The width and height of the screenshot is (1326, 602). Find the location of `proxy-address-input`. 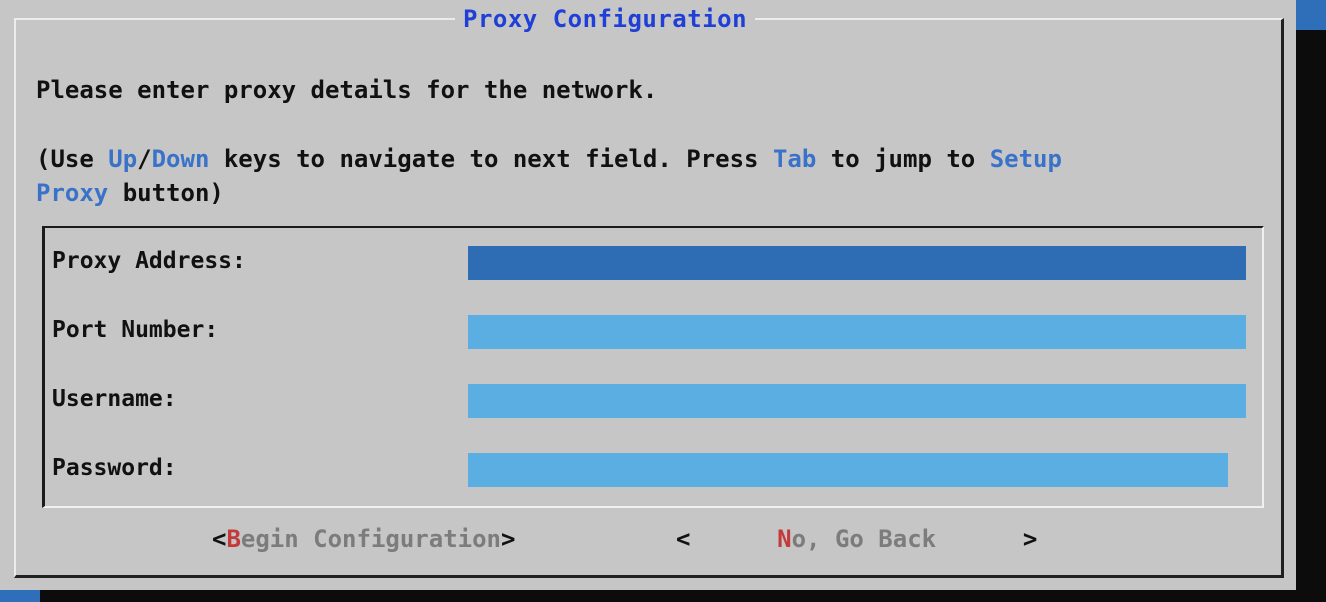

proxy-address-input is located at coordinates (857, 263).